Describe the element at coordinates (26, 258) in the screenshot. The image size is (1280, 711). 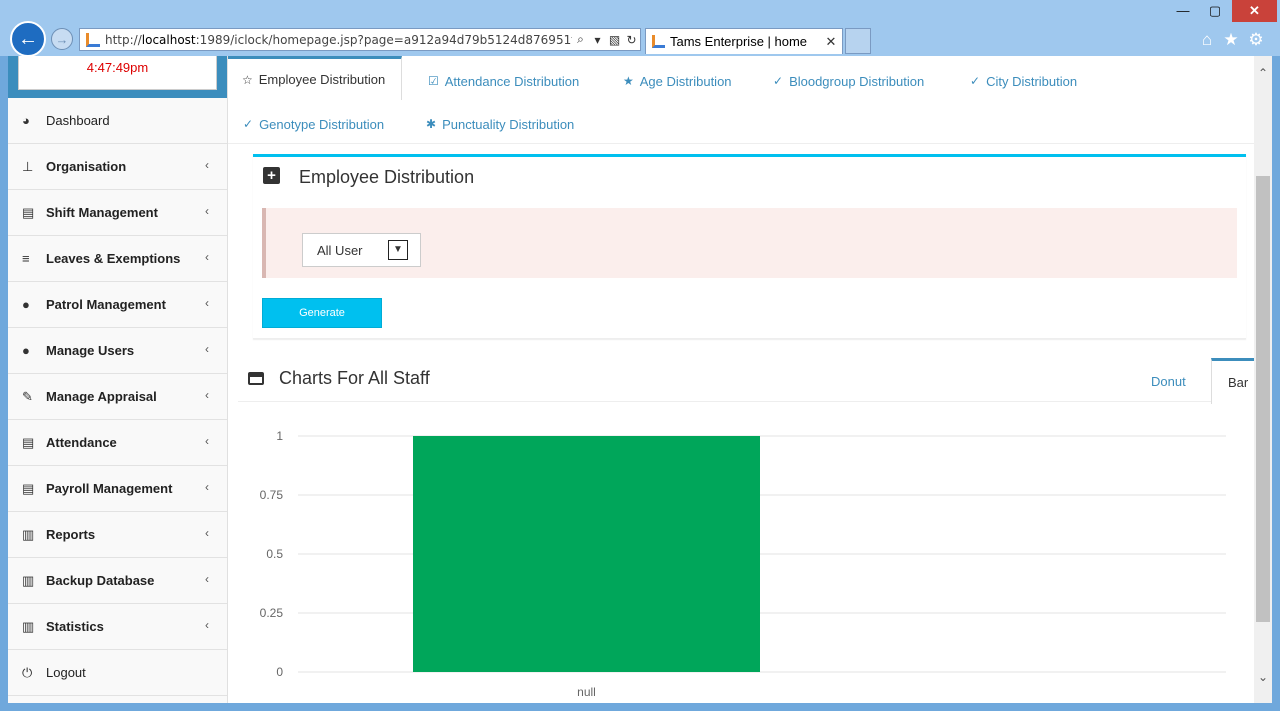
I see `list-icon: ≡` at that location.